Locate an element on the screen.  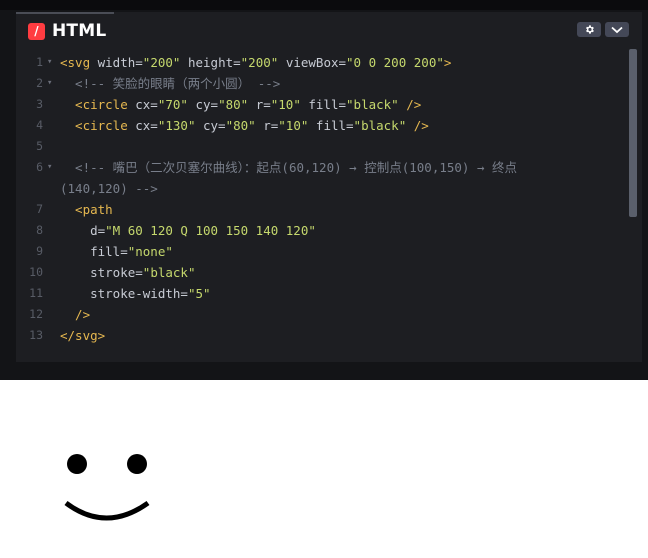
line-number: 13 is located at coordinates (36, 335).